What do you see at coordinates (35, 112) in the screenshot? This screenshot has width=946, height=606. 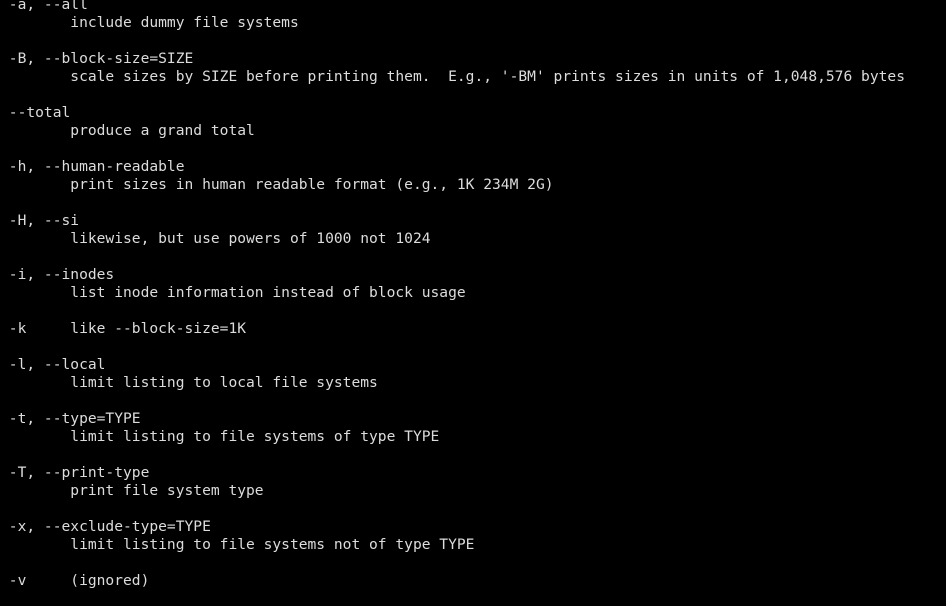 I see `terminal-line: --total` at bounding box center [35, 112].